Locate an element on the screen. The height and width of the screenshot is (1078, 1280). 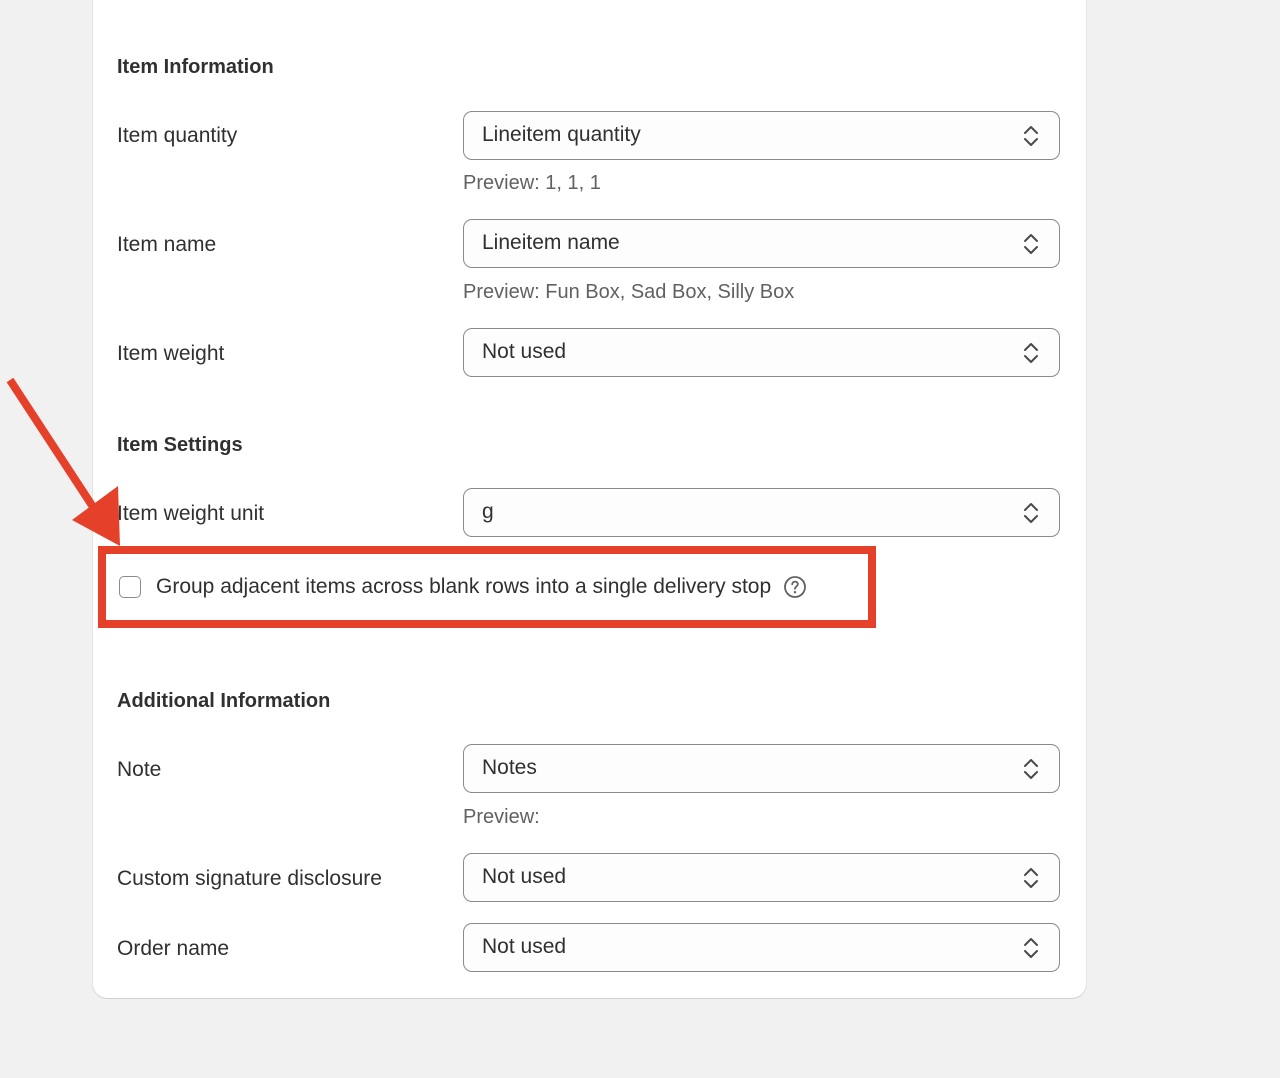
select-custom-signature-disclosure: Not used is located at coordinates (761, 877).